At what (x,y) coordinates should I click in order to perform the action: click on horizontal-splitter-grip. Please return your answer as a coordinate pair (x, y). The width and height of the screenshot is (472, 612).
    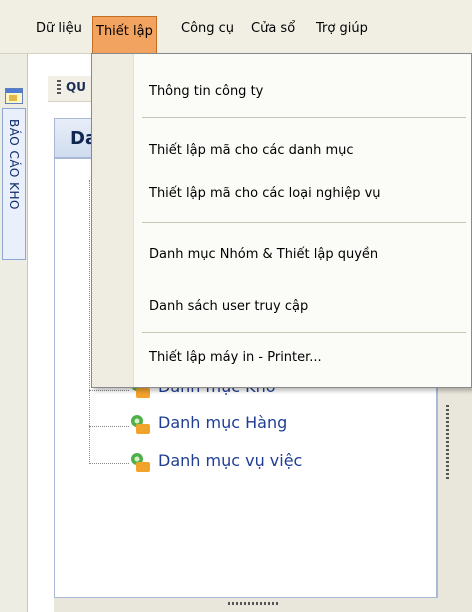
    Looking at the image, I should click on (253, 603).